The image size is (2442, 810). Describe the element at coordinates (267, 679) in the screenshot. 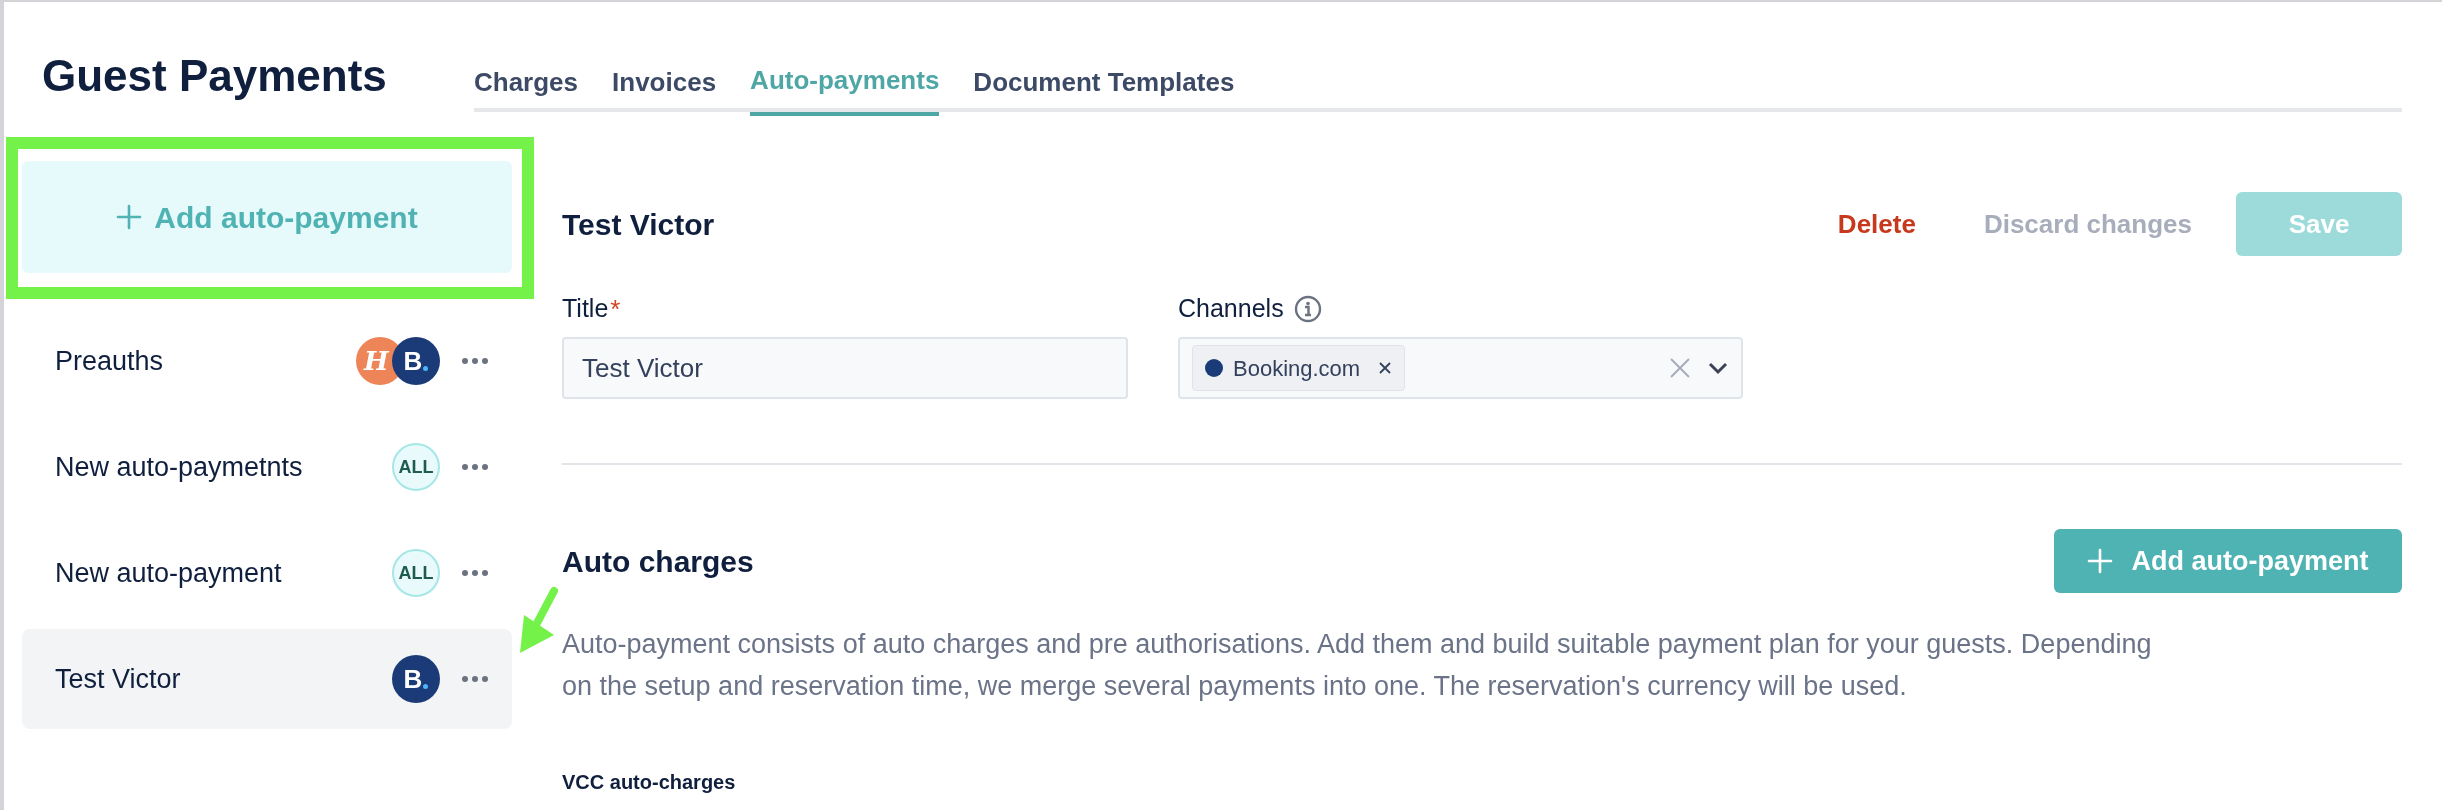

I see `sidebar-item: Test Victor B` at that location.